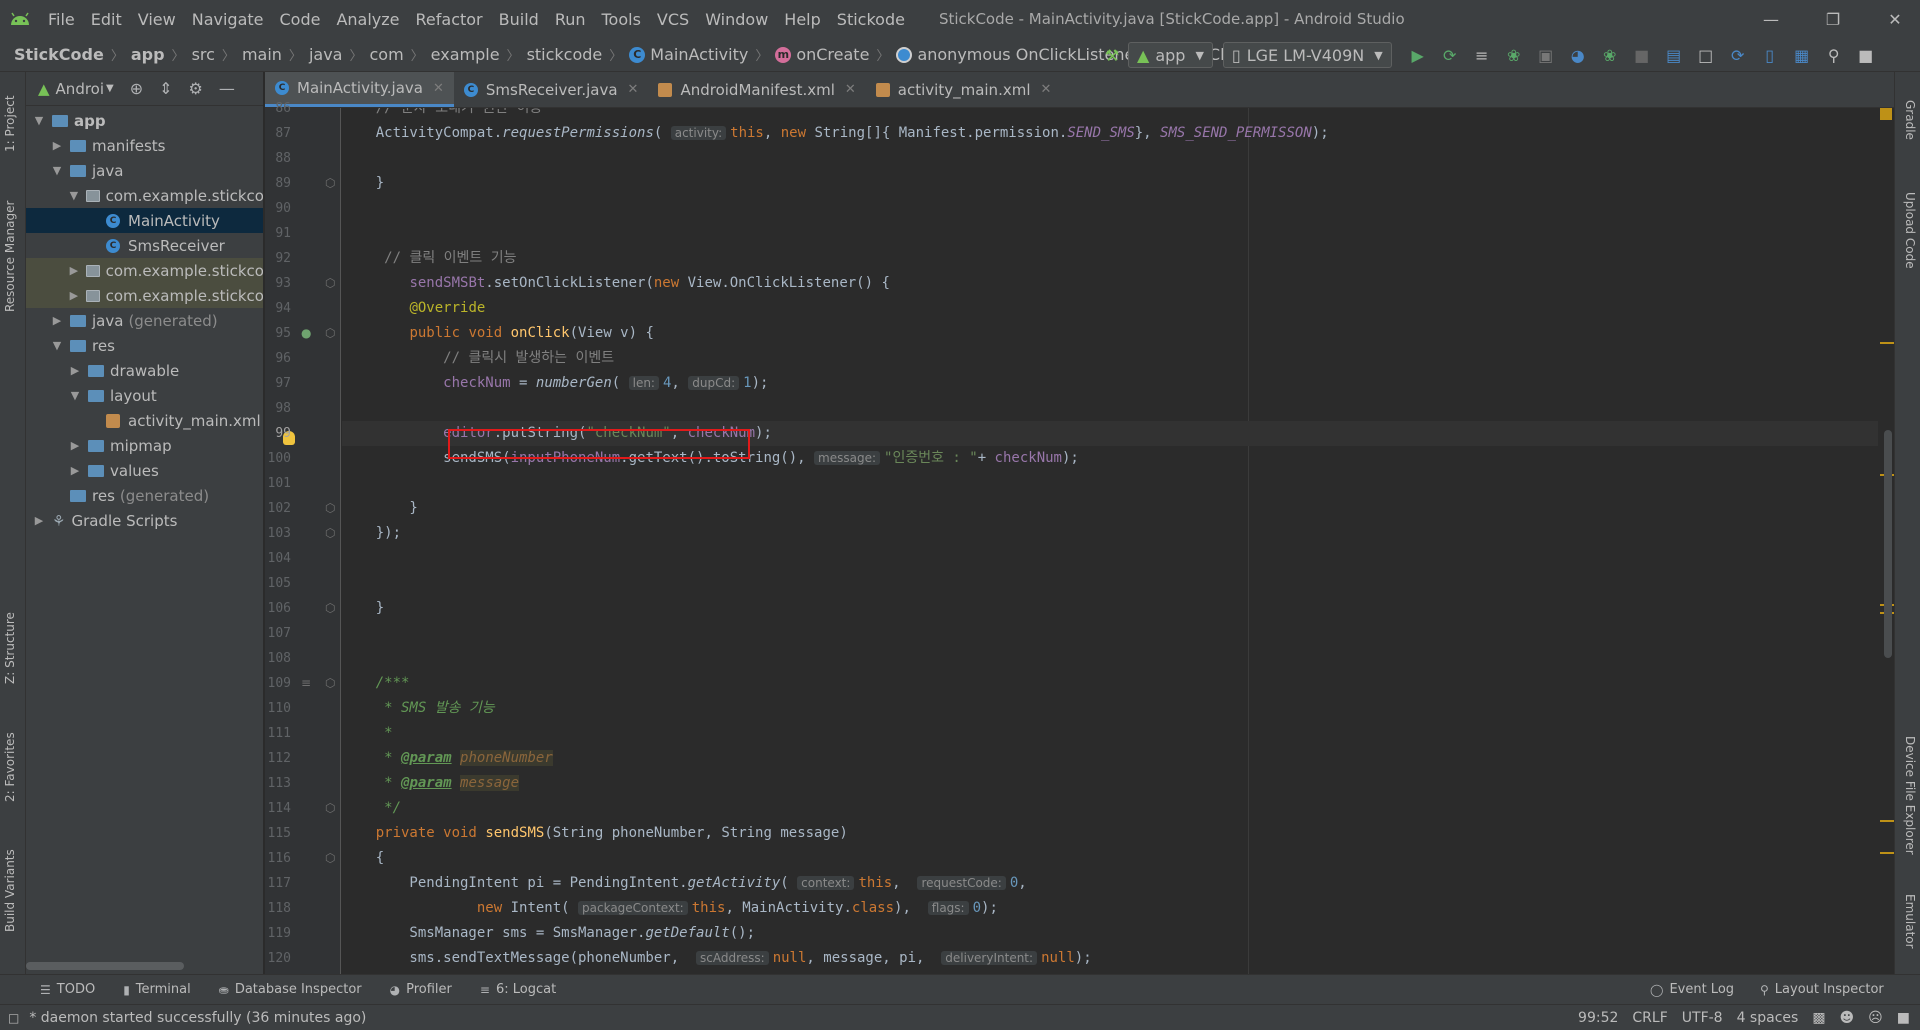 Image resolution: width=1920 pixels, height=1030 pixels. What do you see at coordinates (326, 54) in the screenshot?
I see `breadcrumb-java: java` at bounding box center [326, 54].